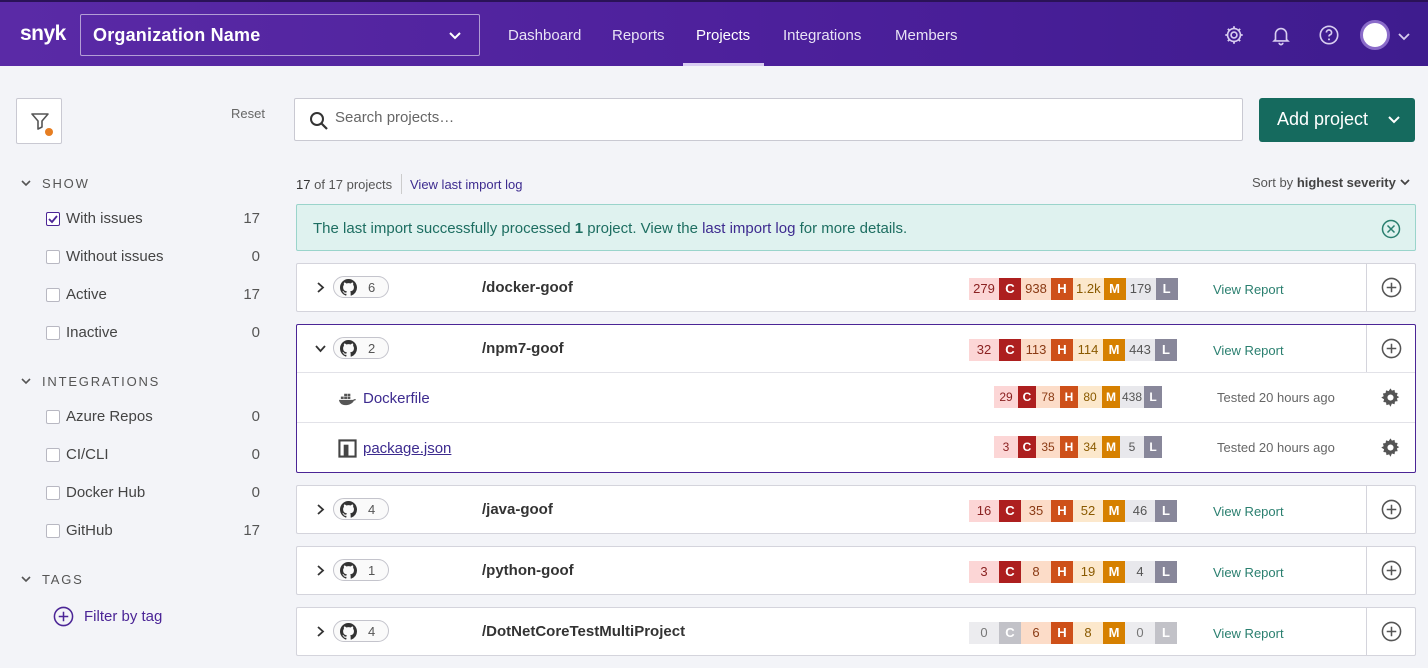 The width and height of the screenshot is (1428, 668). What do you see at coordinates (347, 448) in the screenshot?
I see `npm-icon` at bounding box center [347, 448].